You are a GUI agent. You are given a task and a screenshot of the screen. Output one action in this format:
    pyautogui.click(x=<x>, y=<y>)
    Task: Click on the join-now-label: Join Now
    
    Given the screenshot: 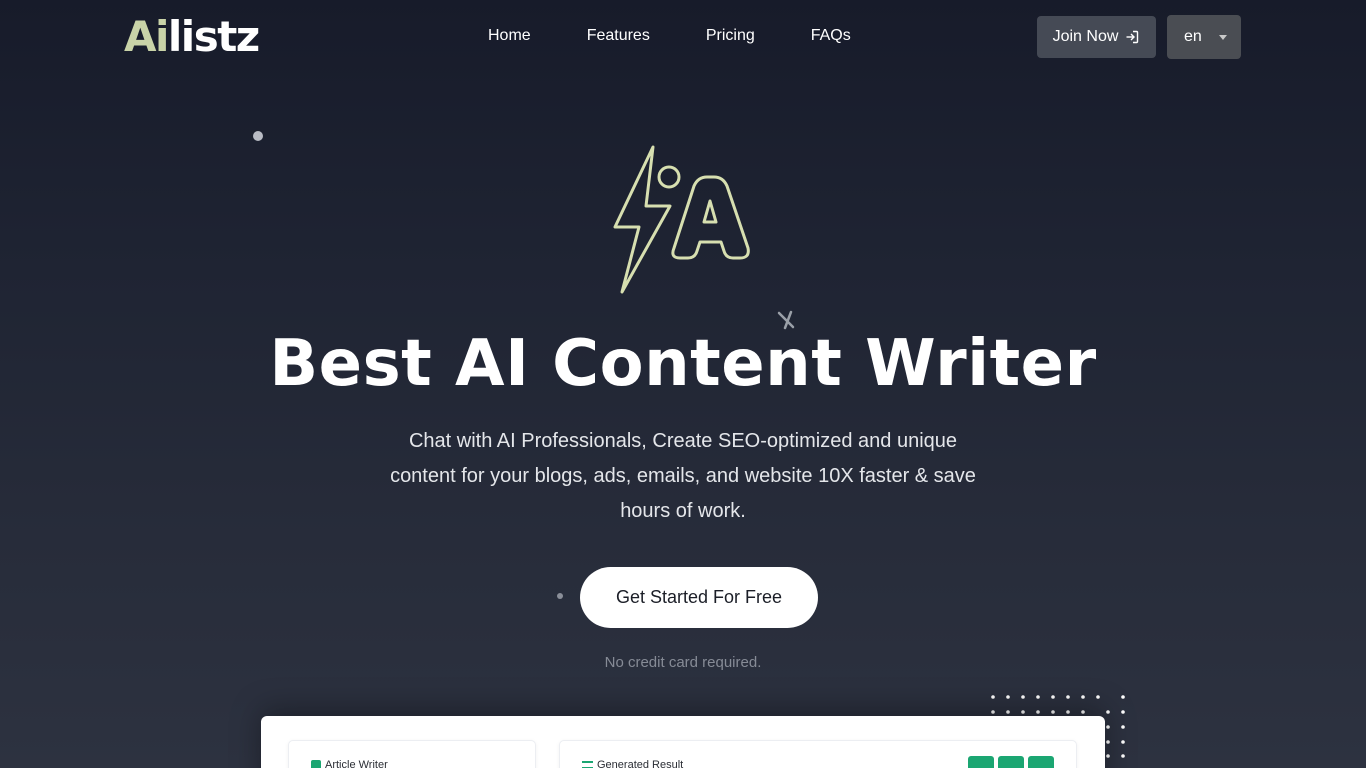 What is the action you would take?
    pyautogui.click(x=1085, y=36)
    